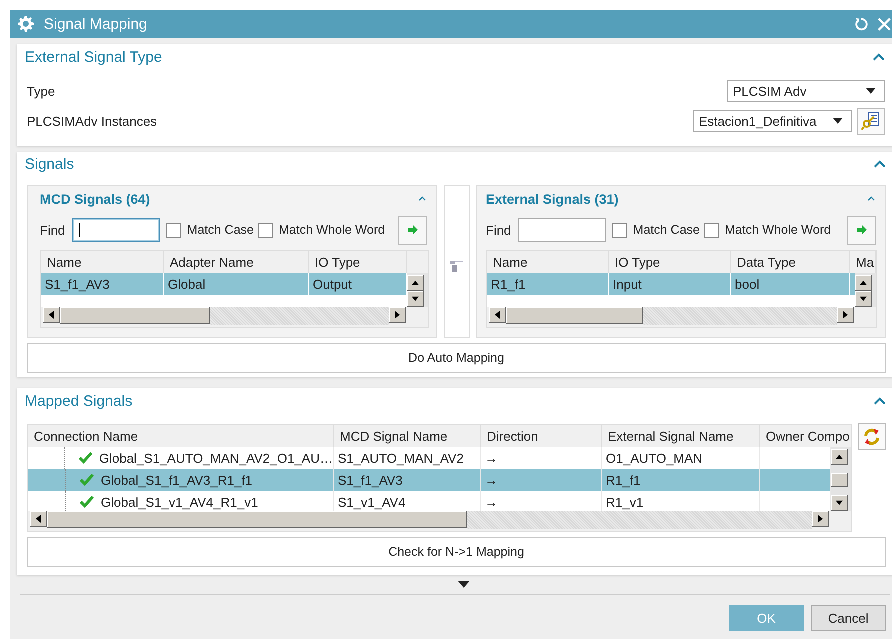  I want to click on panel-title: MCD Signals (64), so click(95, 199).